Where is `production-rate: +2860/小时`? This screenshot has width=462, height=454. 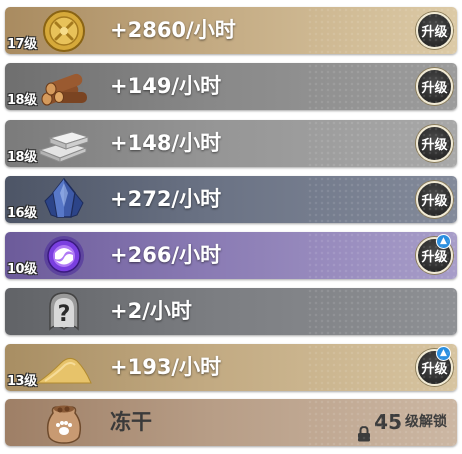 production-rate: +2860/小时 is located at coordinates (173, 30).